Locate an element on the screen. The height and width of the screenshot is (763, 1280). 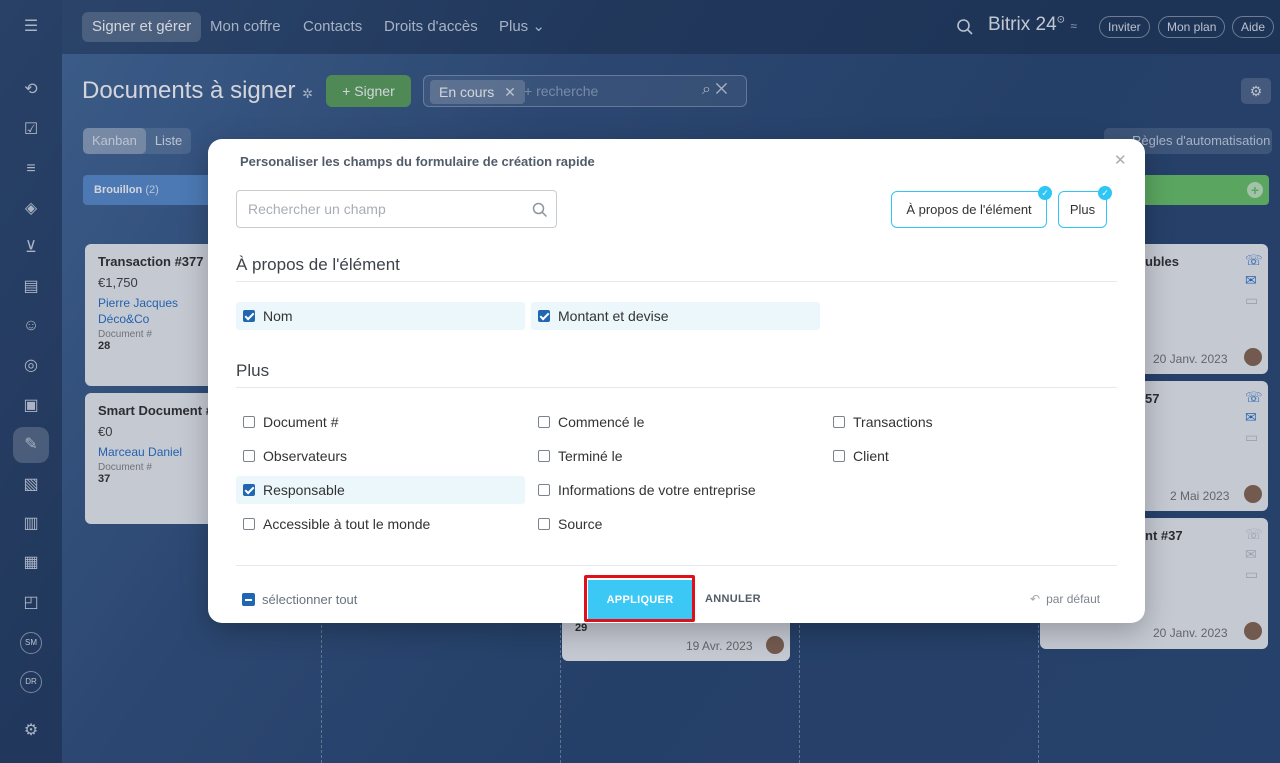
field-label: Transactions is located at coordinates (893, 422).